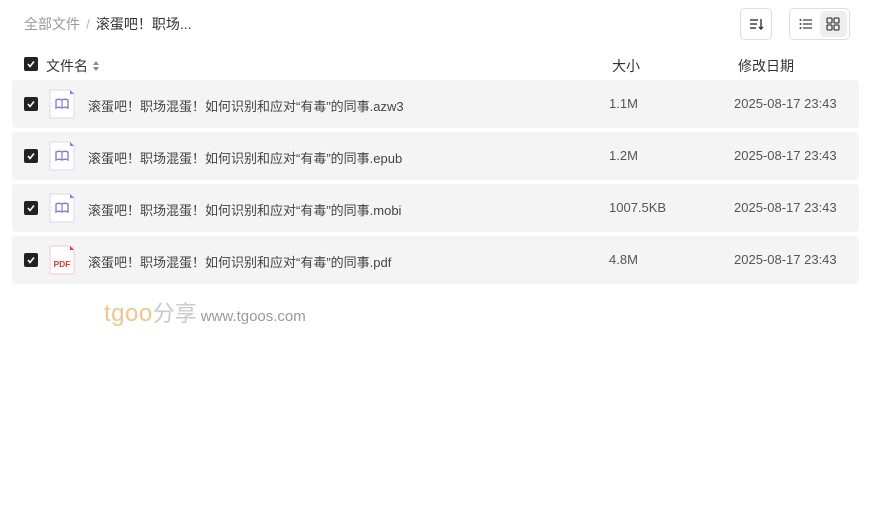 The width and height of the screenshot is (874, 514). What do you see at coordinates (128, 313) in the screenshot?
I see `watermark-brand: tgoo` at bounding box center [128, 313].